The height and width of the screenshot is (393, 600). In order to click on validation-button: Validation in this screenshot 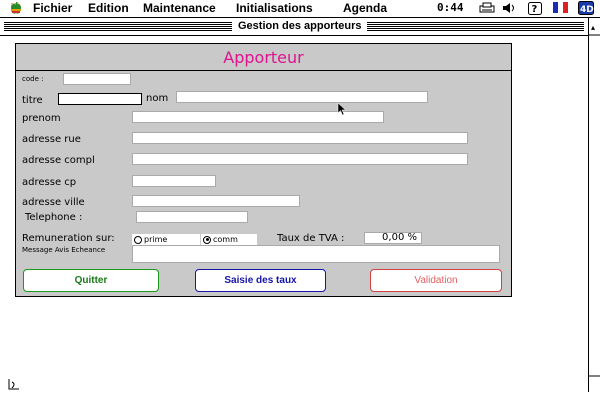, I will do `click(436, 280)`.